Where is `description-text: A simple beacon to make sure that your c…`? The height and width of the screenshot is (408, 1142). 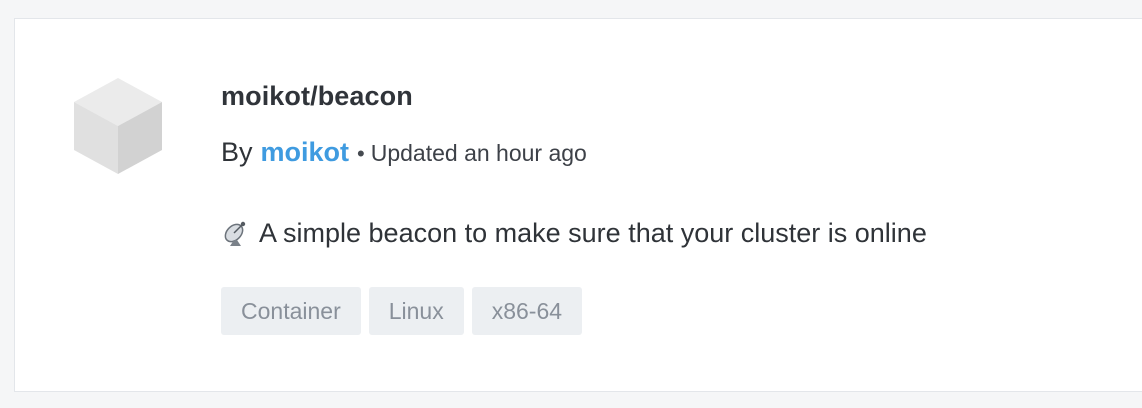 description-text: A simple beacon to make sure that your c… is located at coordinates (593, 233).